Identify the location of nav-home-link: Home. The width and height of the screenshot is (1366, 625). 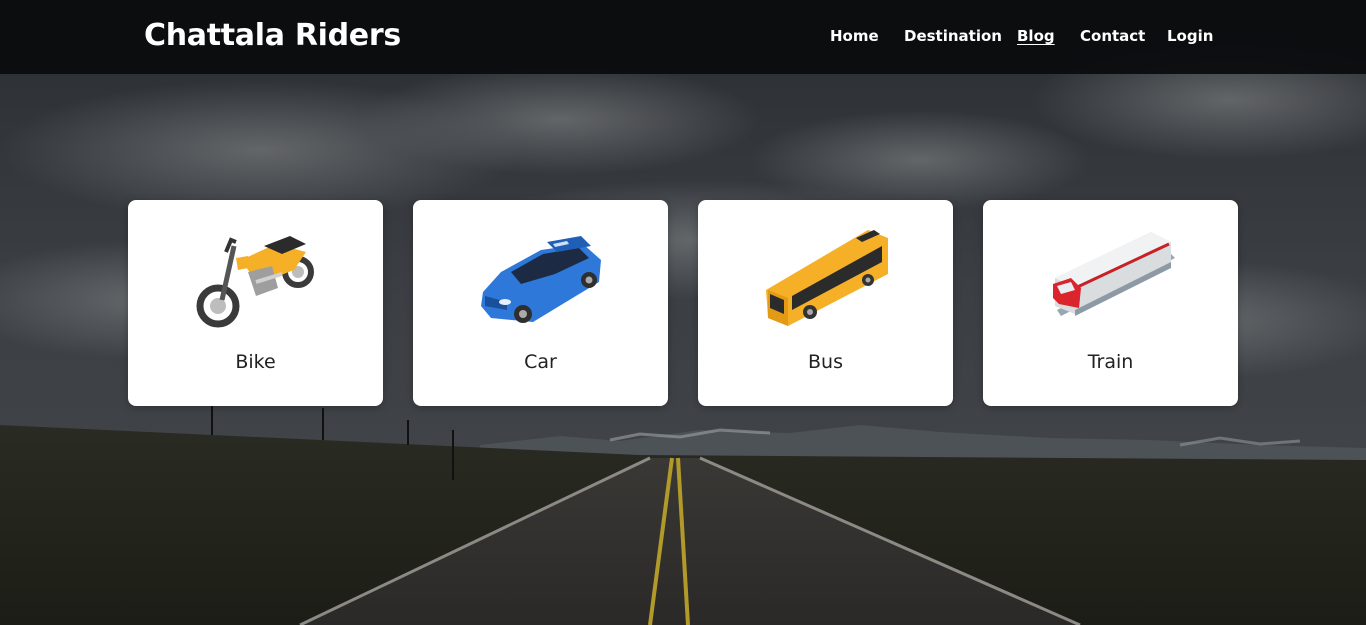
(854, 36).